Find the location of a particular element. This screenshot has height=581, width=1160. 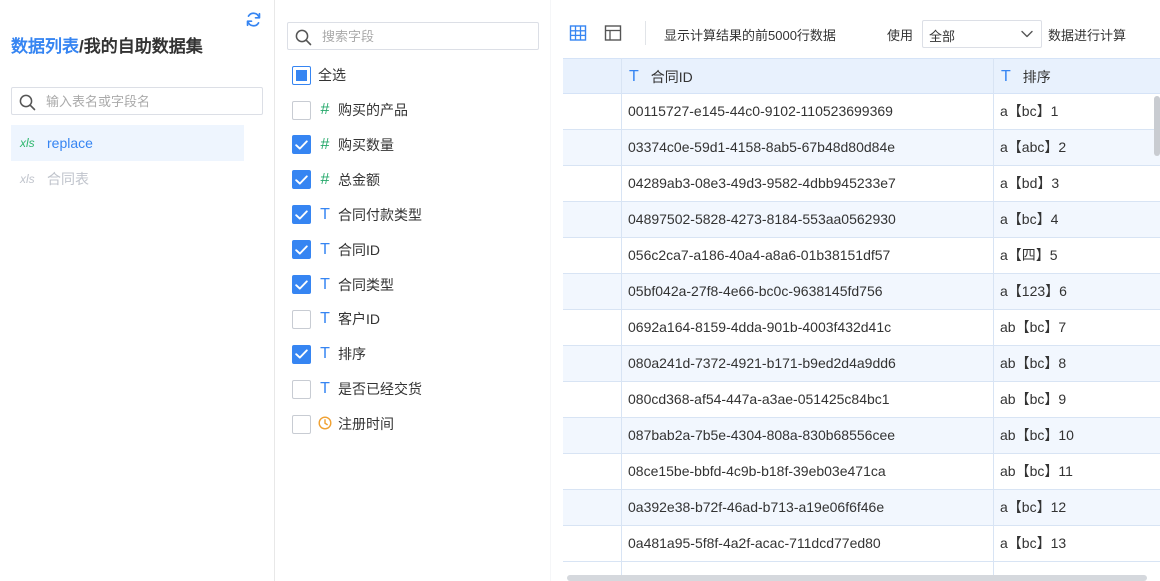

calc-suffix-label: 数据进行计算 is located at coordinates (1087, 35).